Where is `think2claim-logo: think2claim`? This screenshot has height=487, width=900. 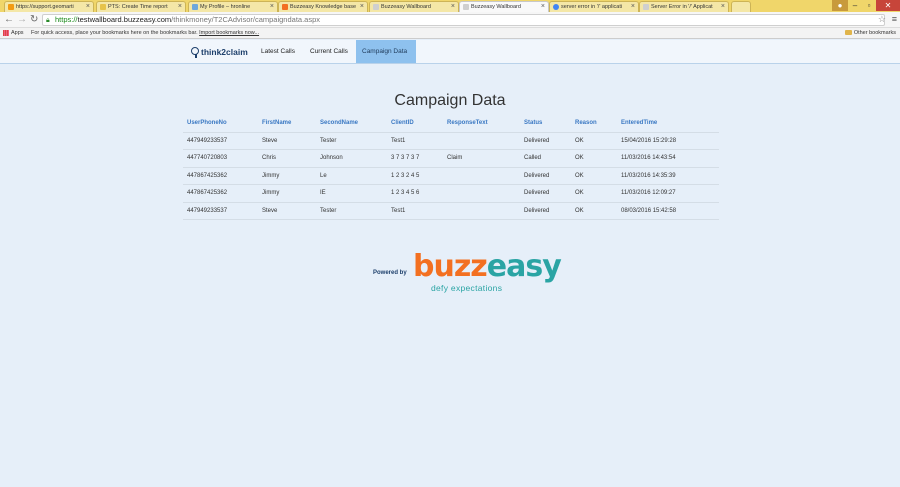
think2claim-logo: think2claim is located at coordinates (219, 52).